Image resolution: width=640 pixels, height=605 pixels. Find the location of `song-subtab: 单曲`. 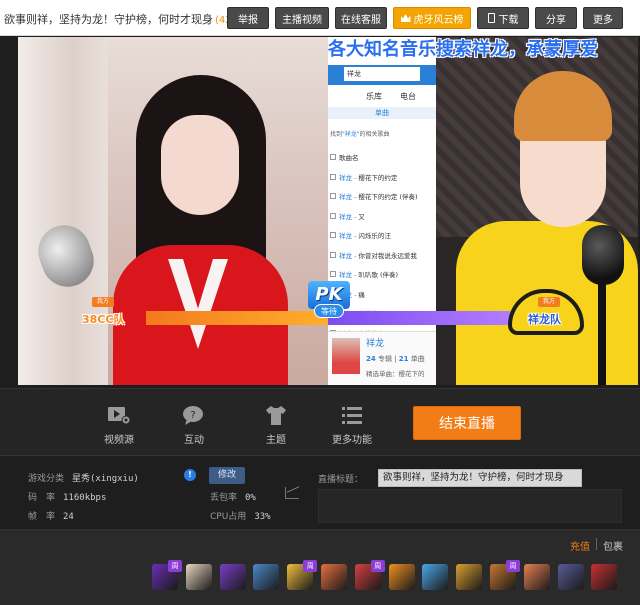

song-subtab: 单曲 is located at coordinates (382, 113).